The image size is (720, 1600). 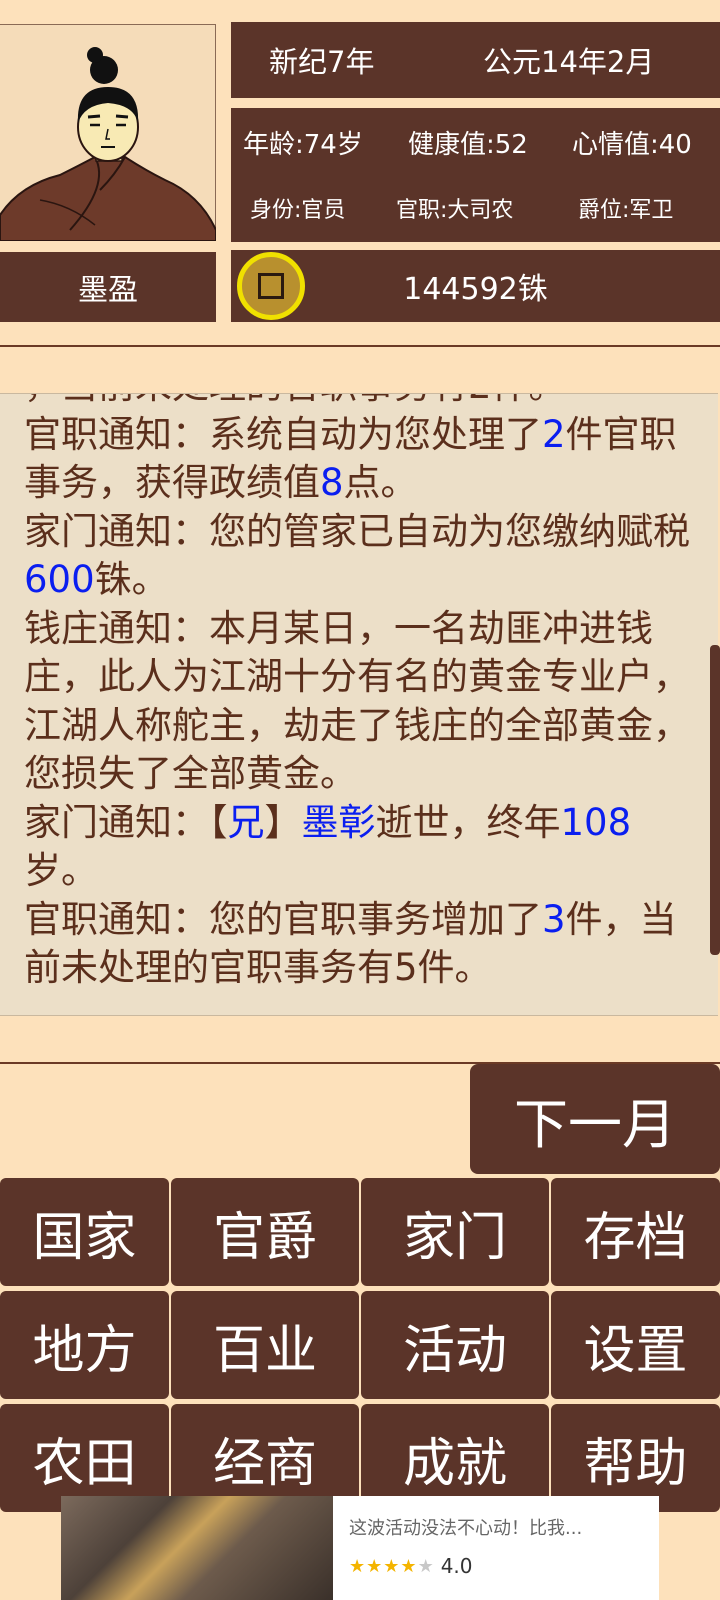 I want to click on log-entry: 家门通知：【兄】墨彰逝世，终年108 岁。, so click(x=359, y=847).